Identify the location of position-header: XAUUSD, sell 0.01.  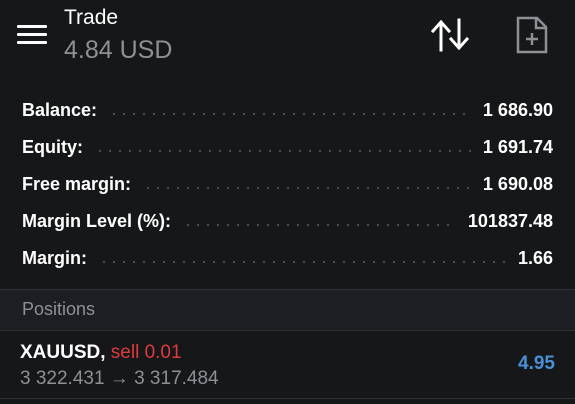
(101, 353).